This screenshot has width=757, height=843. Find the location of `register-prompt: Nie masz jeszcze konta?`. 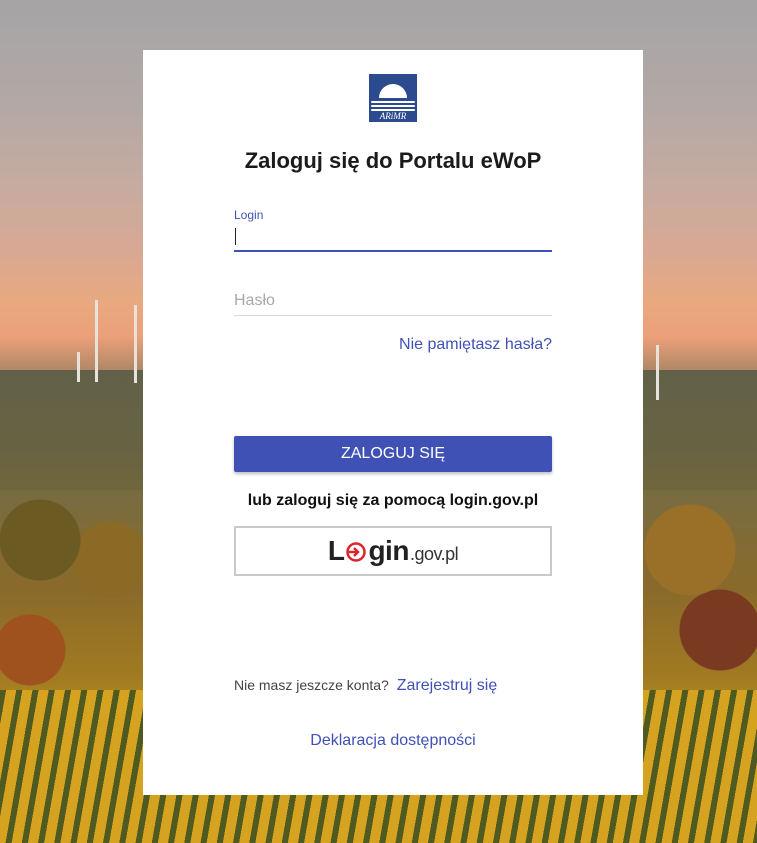

register-prompt: Nie masz jeszcze konta? is located at coordinates (311, 685).